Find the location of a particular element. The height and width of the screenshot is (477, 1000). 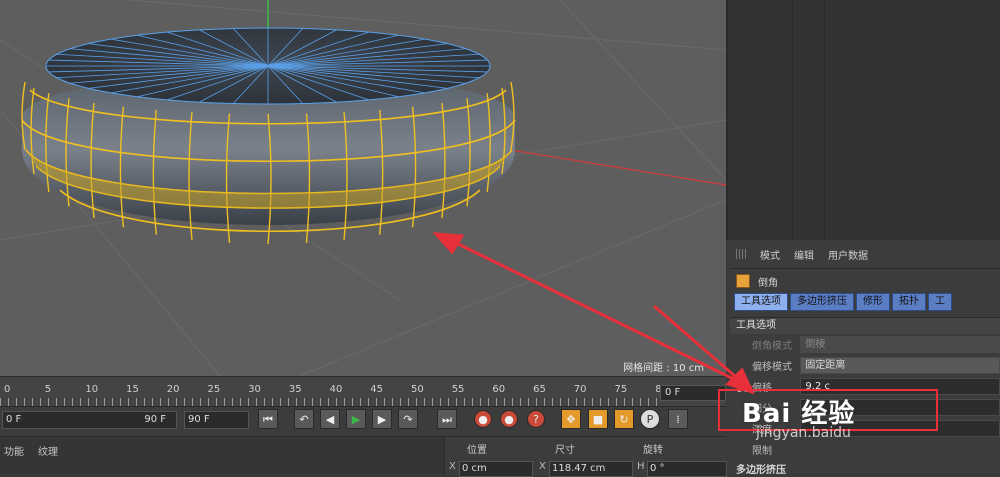

timeline-tick-label: 10 is located at coordinates (92, 389).